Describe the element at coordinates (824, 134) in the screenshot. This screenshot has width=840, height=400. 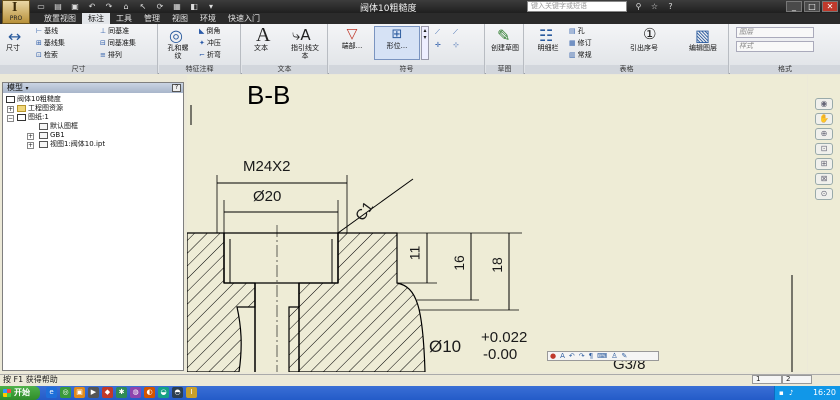
I see `zoom-icon: ⊕` at that location.